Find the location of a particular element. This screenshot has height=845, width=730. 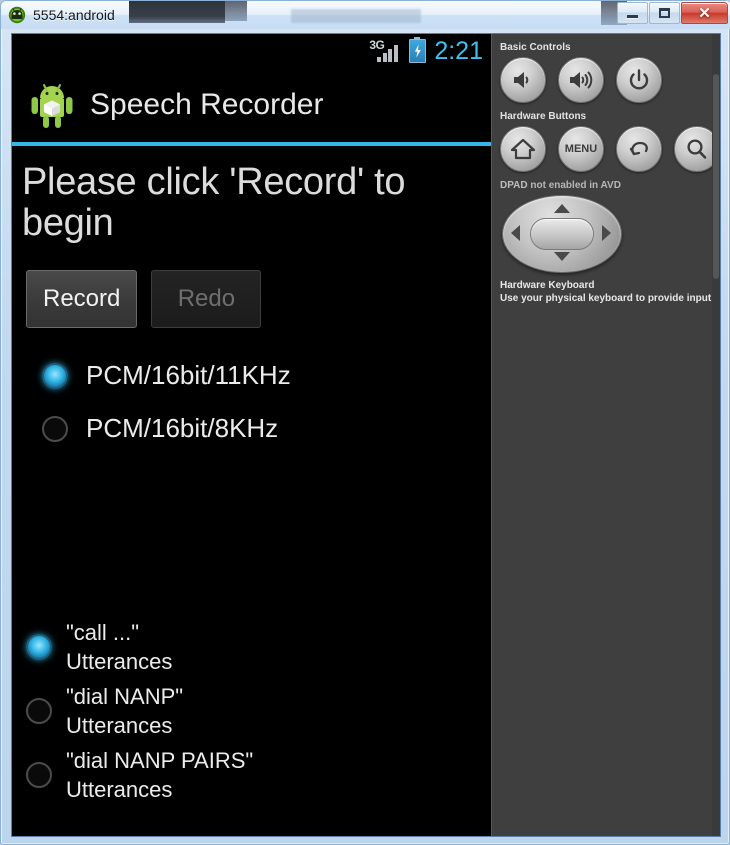

panel-scrollbar-thumb is located at coordinates (716, 176).